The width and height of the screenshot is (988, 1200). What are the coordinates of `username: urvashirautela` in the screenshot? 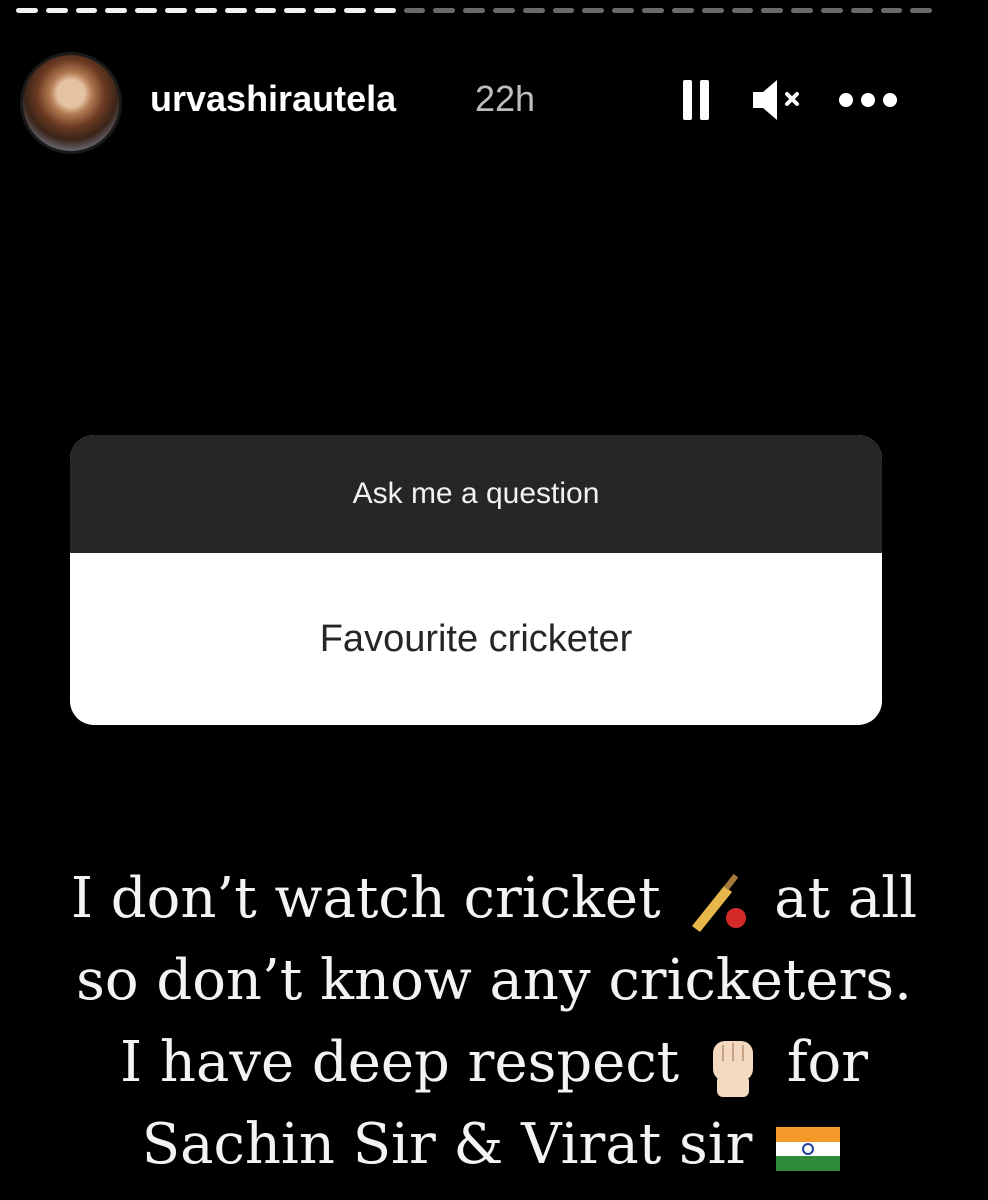 It's located at (273, 99).